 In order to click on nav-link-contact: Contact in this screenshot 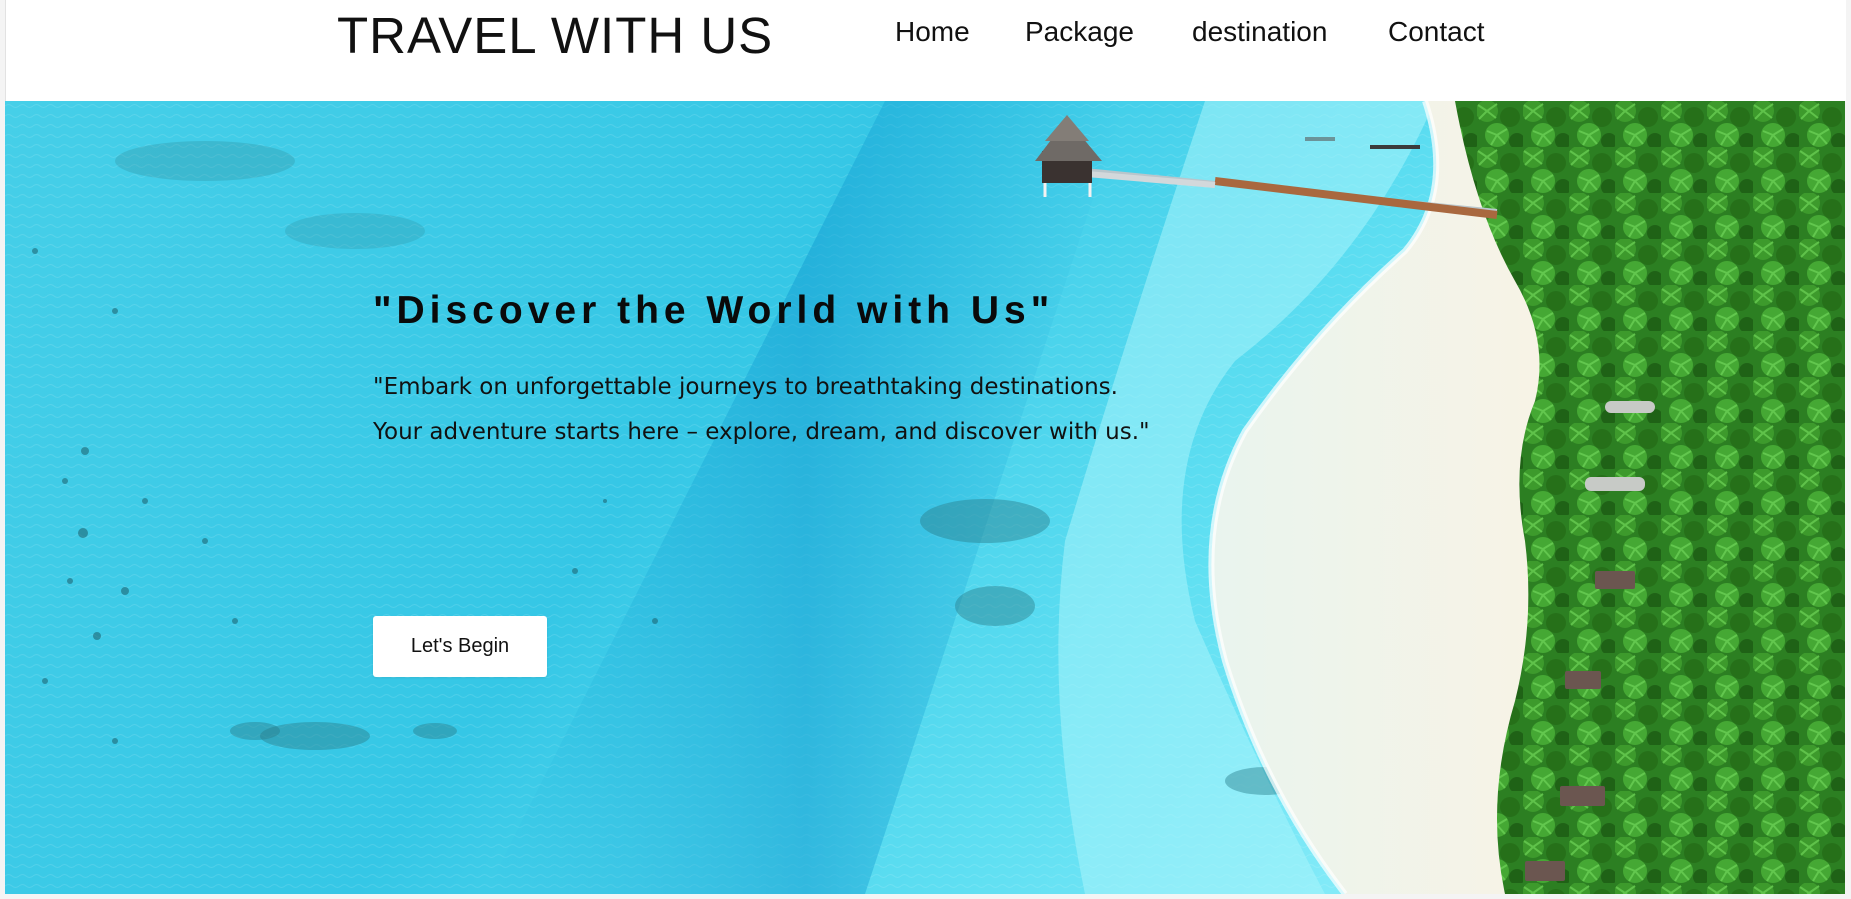, I will do `click(1436, 32)`.